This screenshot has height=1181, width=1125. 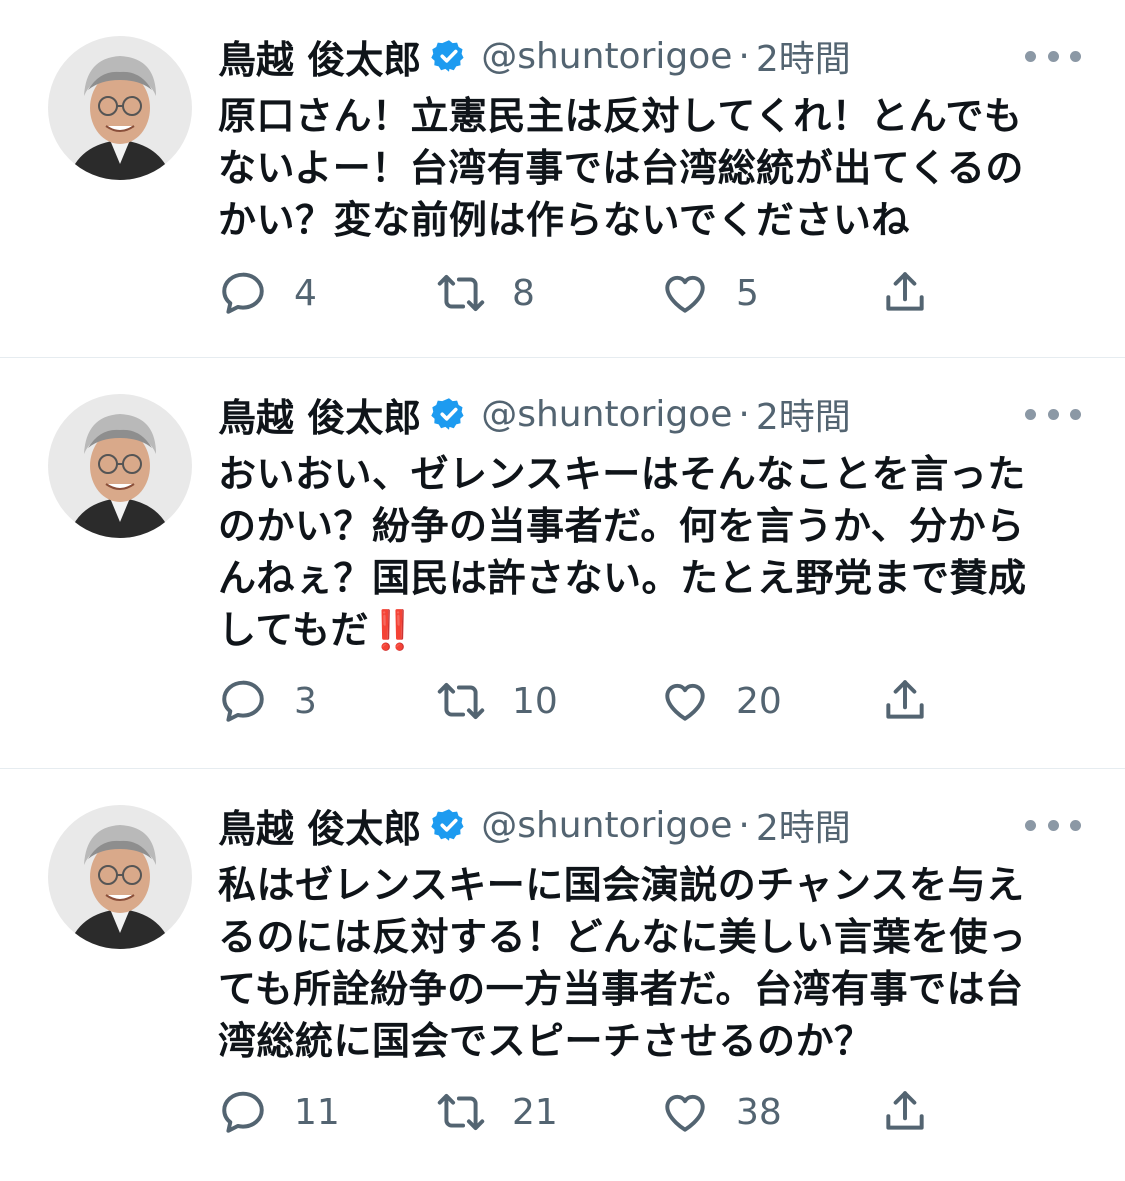 I want to click on like-count: 5, so click(x=747, y=293).